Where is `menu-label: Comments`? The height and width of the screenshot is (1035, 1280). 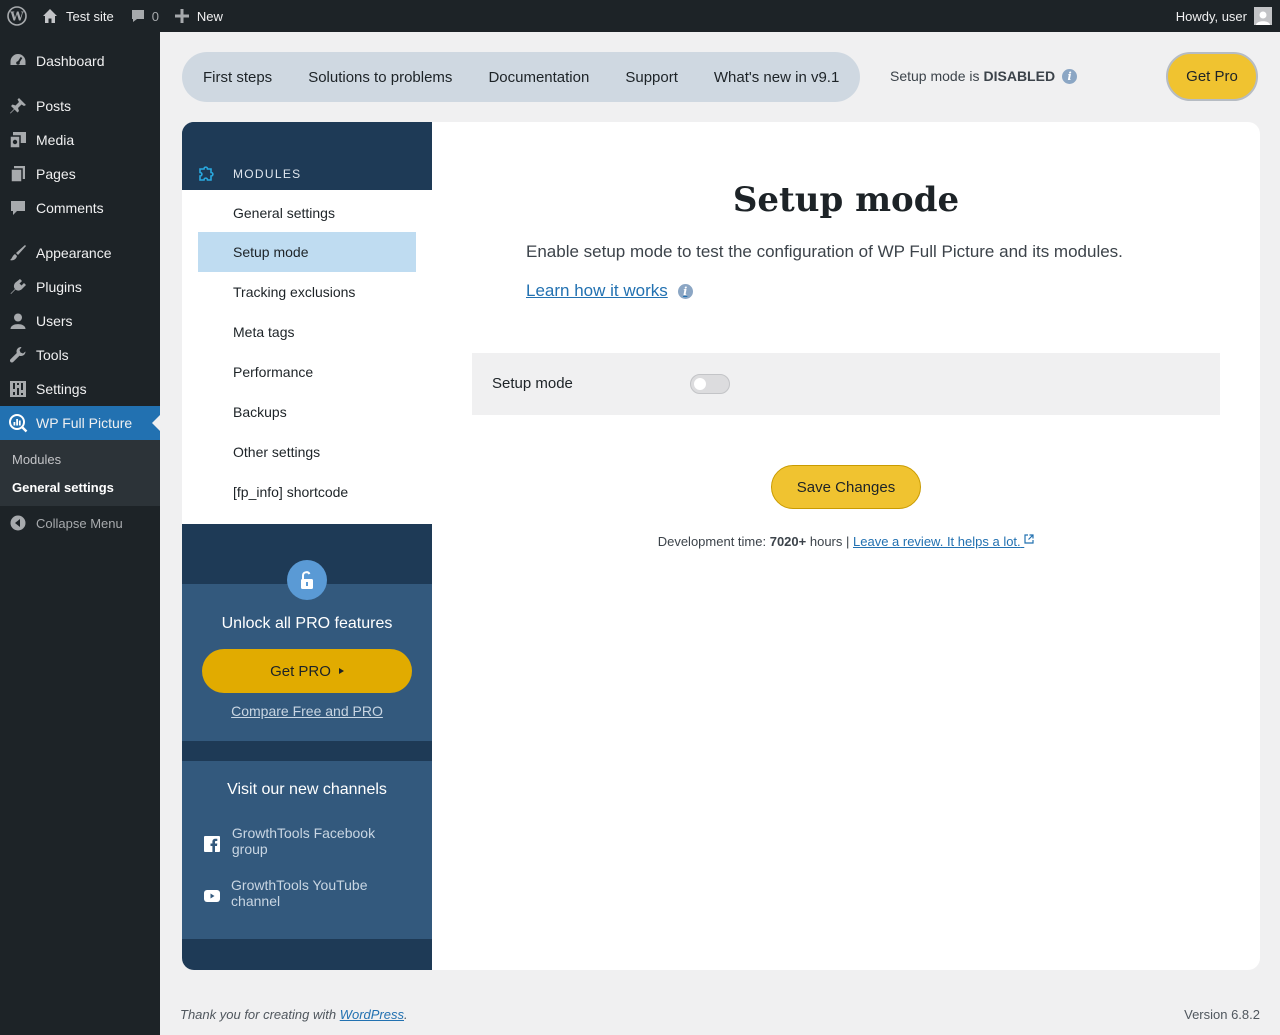
menu-label: Comments is located at coordinates (70, 208).